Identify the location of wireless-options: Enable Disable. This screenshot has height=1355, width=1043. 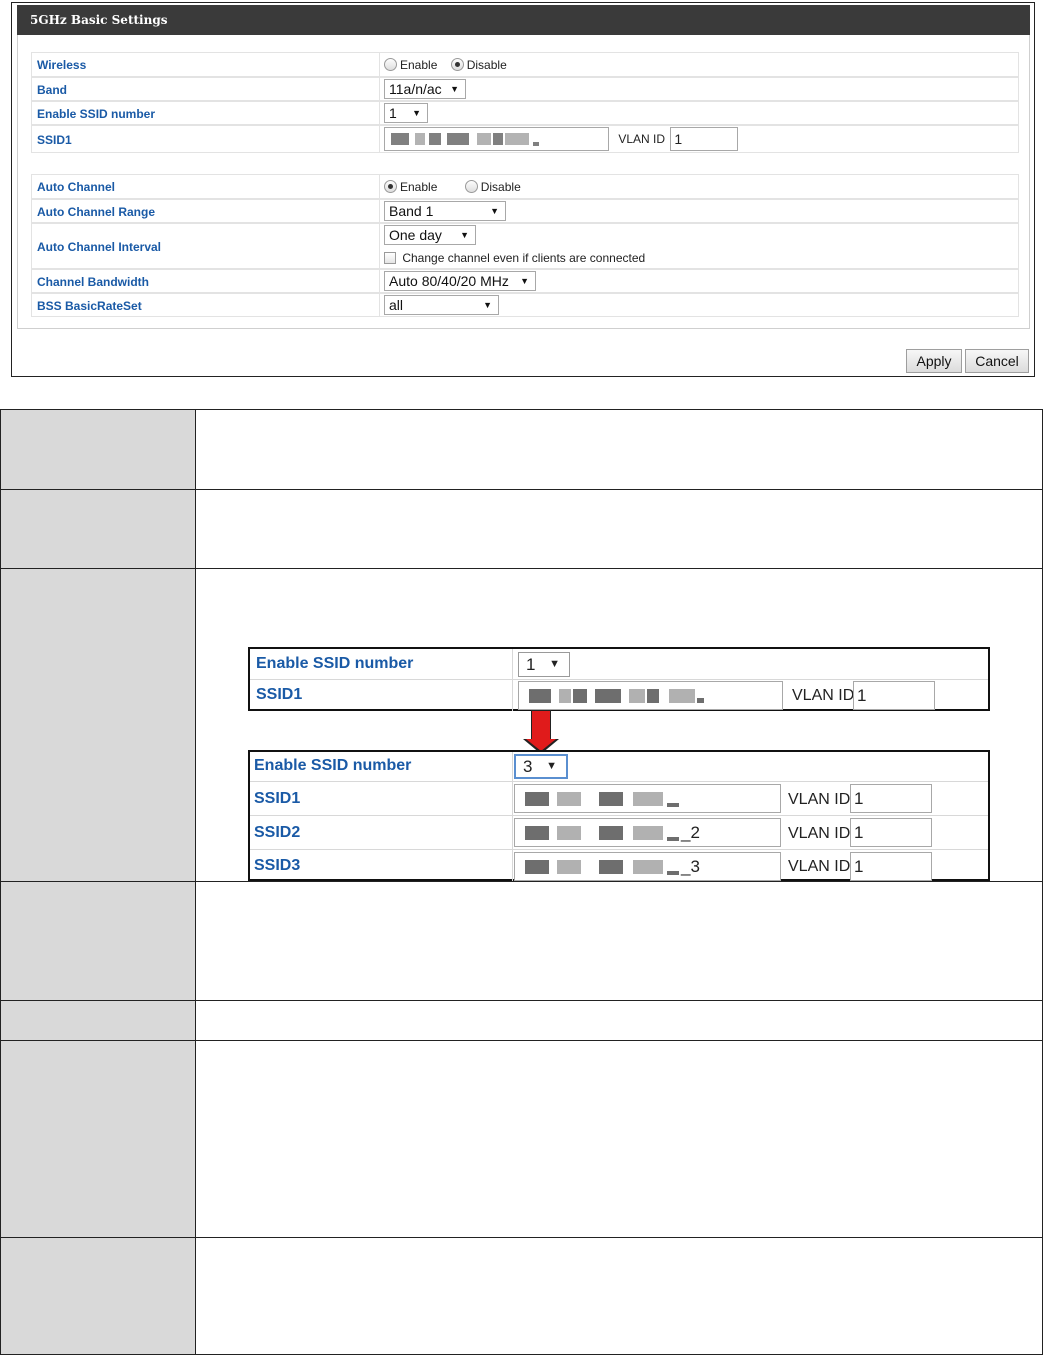
(450, 64).